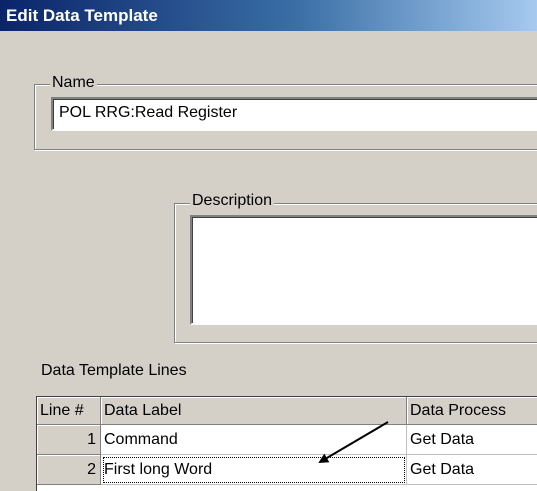 Image resolution: width=537 pixels, height=491 pixels. What do you see at coordinates (232, 201) in the screenshot?
I see `description-legend: Description` at bounding box center [232, 201].